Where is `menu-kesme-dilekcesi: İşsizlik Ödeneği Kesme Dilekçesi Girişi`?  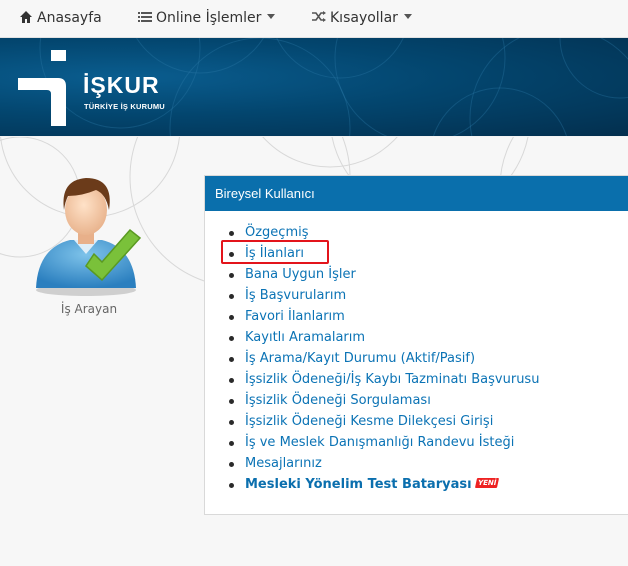 menu-kesme-dilekcesi: İşsizlik Ödeneği Kesme Dilekçesi Girişi is located at coordinates (369, 421).